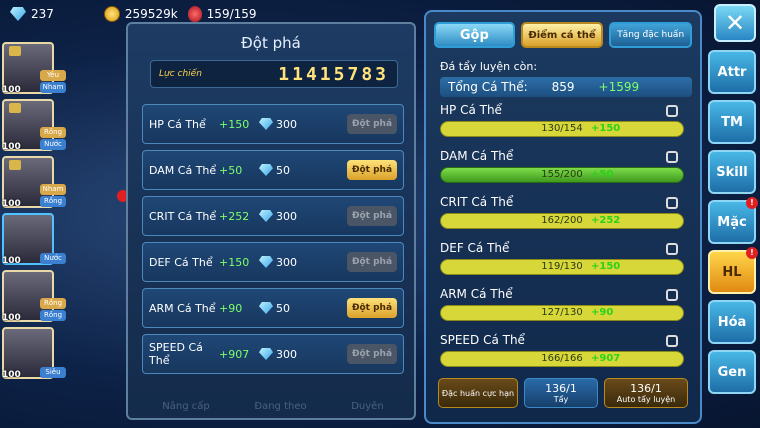  What do you see at coordinates (185, 406) in the screenshot?
I see `tab-upgrade: Nâng cấp` at bounding box center [185, 406].